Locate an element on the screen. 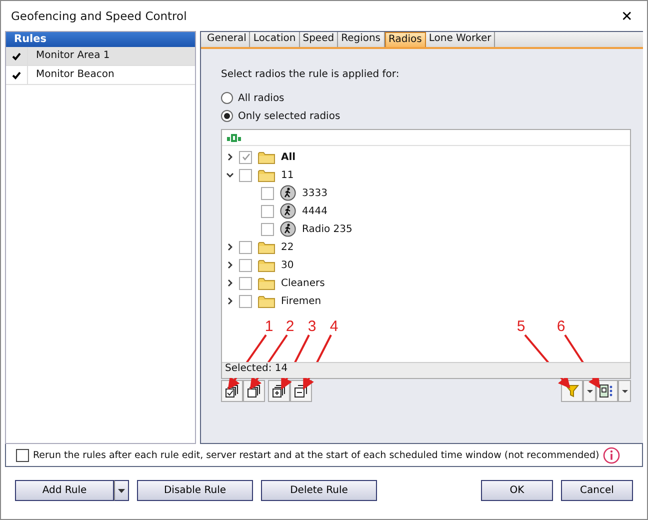 Image resolution: width=648 pixels, height=520 pixels. callout-number: 1 is located at coordinates (269, 326).